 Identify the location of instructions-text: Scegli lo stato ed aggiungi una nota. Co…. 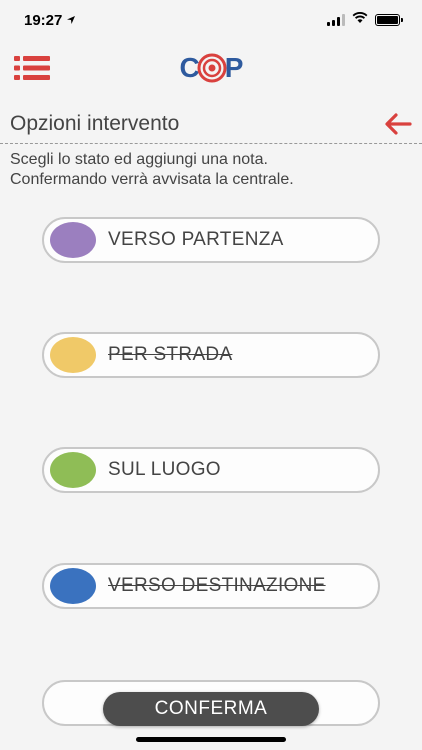
(210, 170).